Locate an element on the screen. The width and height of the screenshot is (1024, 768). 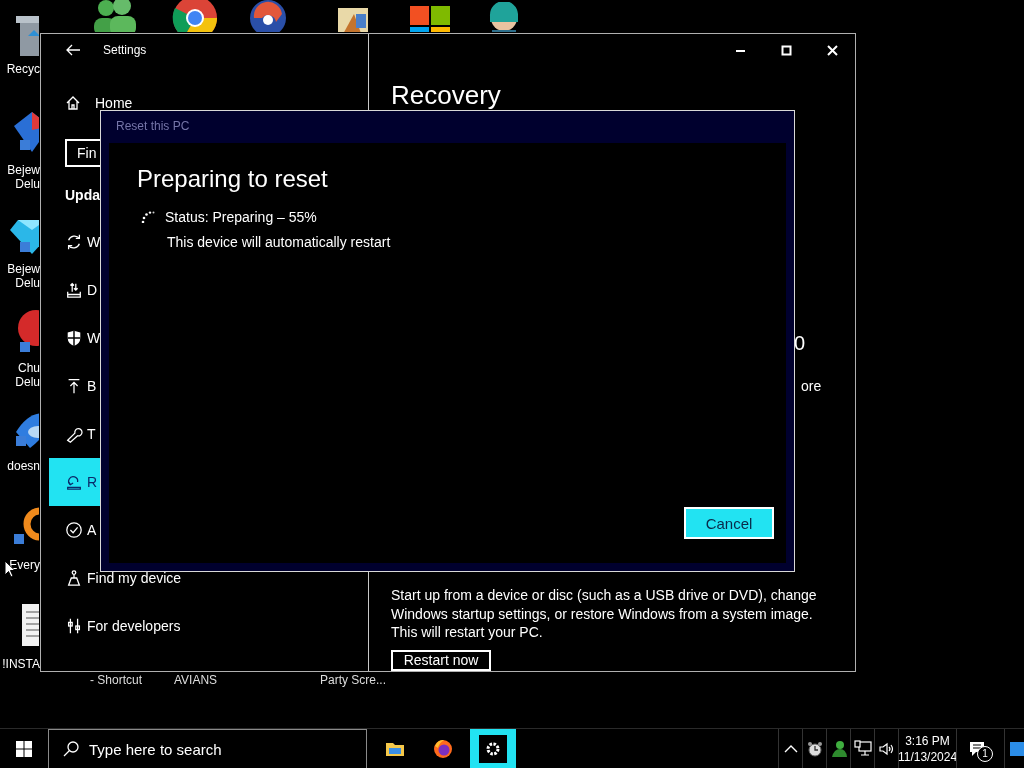
notification-count: 1 is located at coordinates (985, 754).